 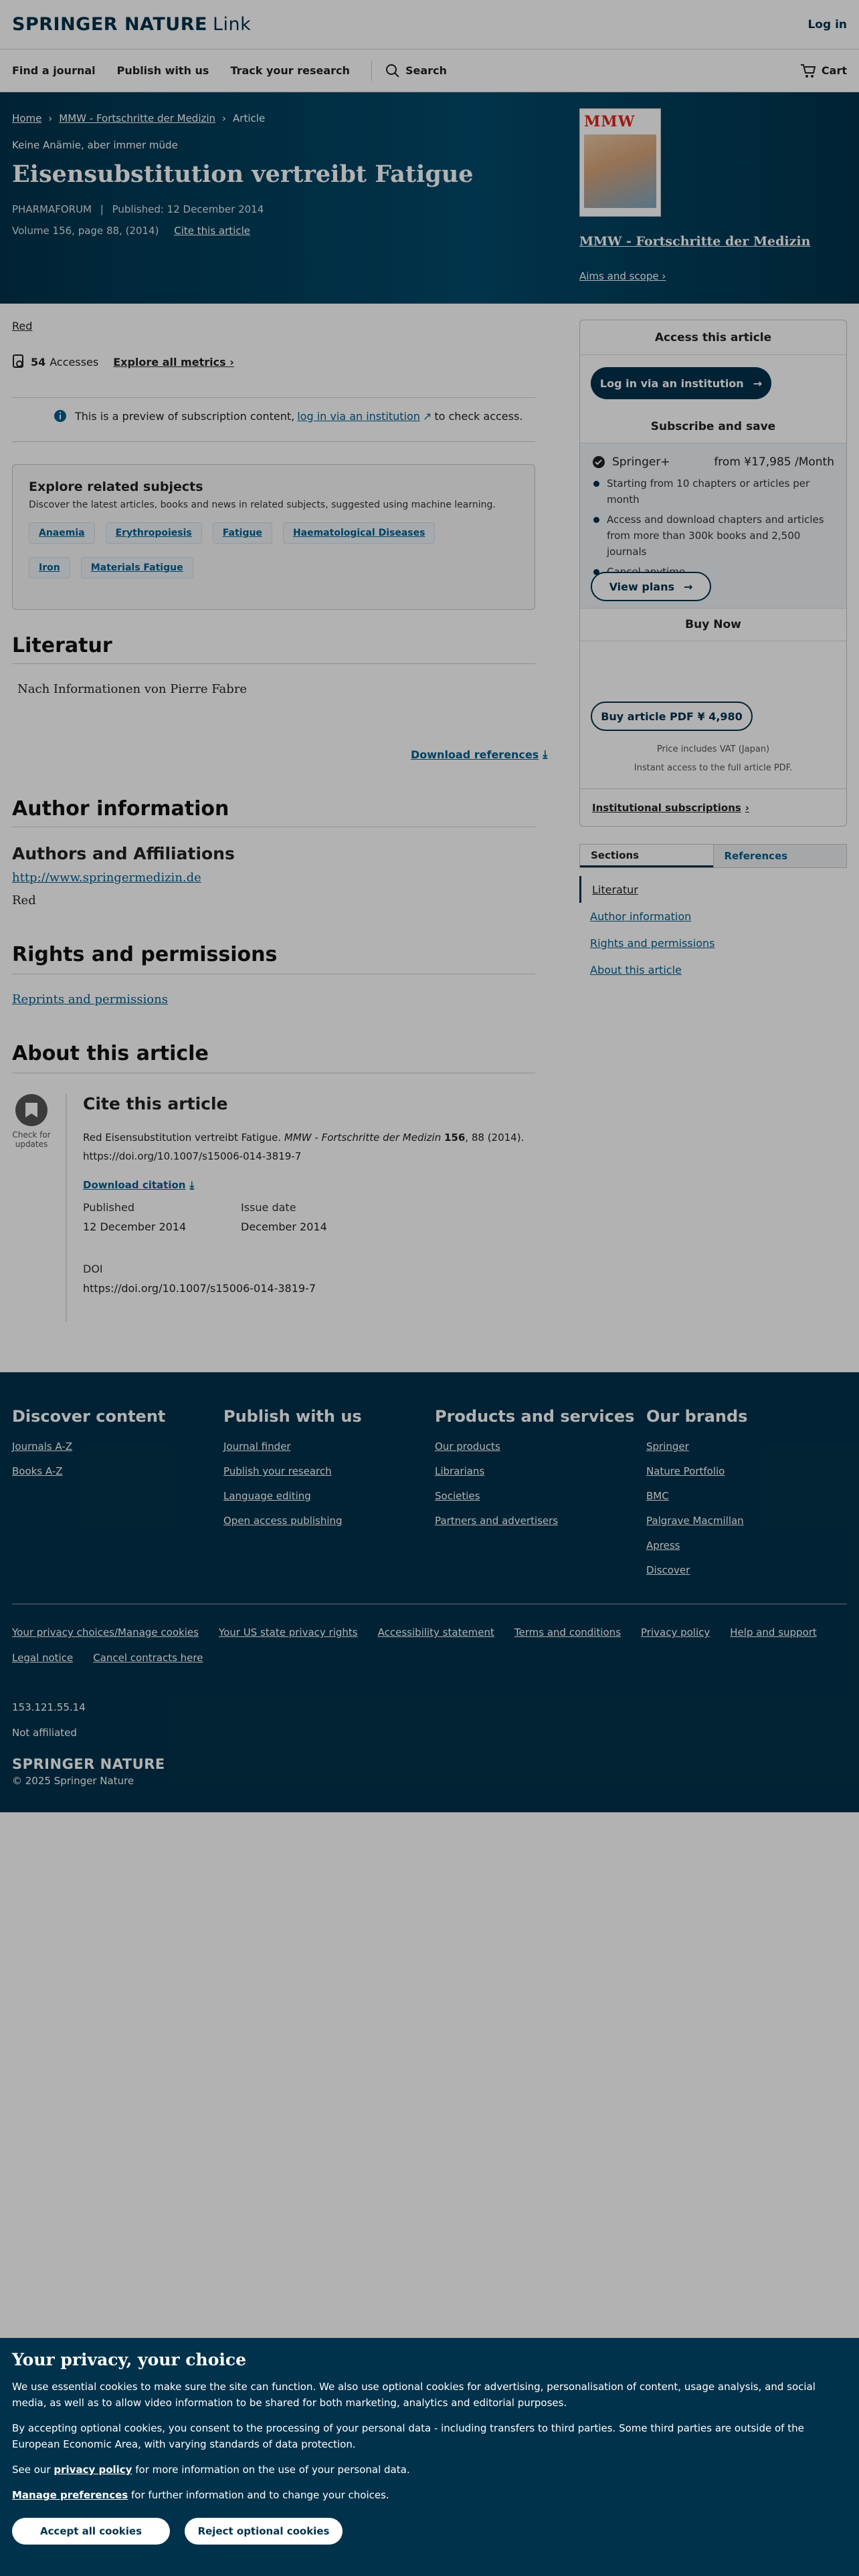 I want to click on manage-preferences-link: Manage preferences, so click(x=70, y=2495).